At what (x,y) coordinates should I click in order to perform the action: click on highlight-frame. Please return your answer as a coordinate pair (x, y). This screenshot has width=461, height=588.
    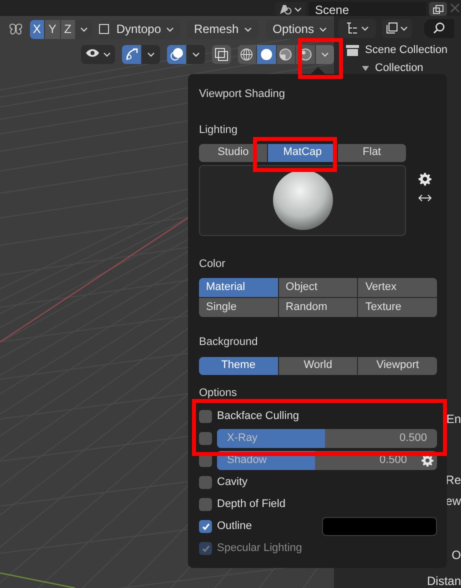
    Looking at the image, I should click on (320, 58).